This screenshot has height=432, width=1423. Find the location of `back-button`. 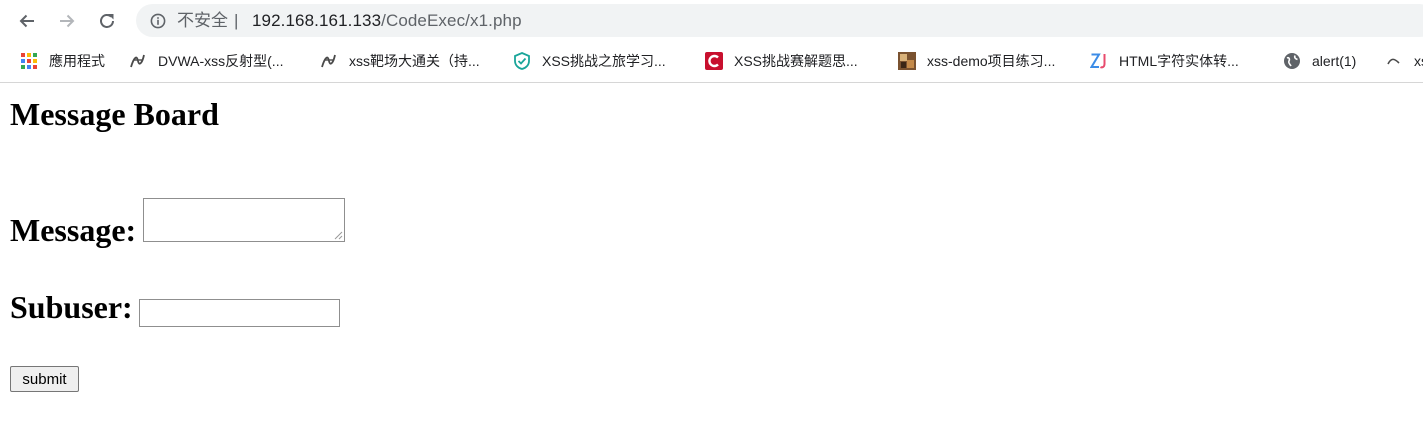

back-button is located at coordinates (27, 21).